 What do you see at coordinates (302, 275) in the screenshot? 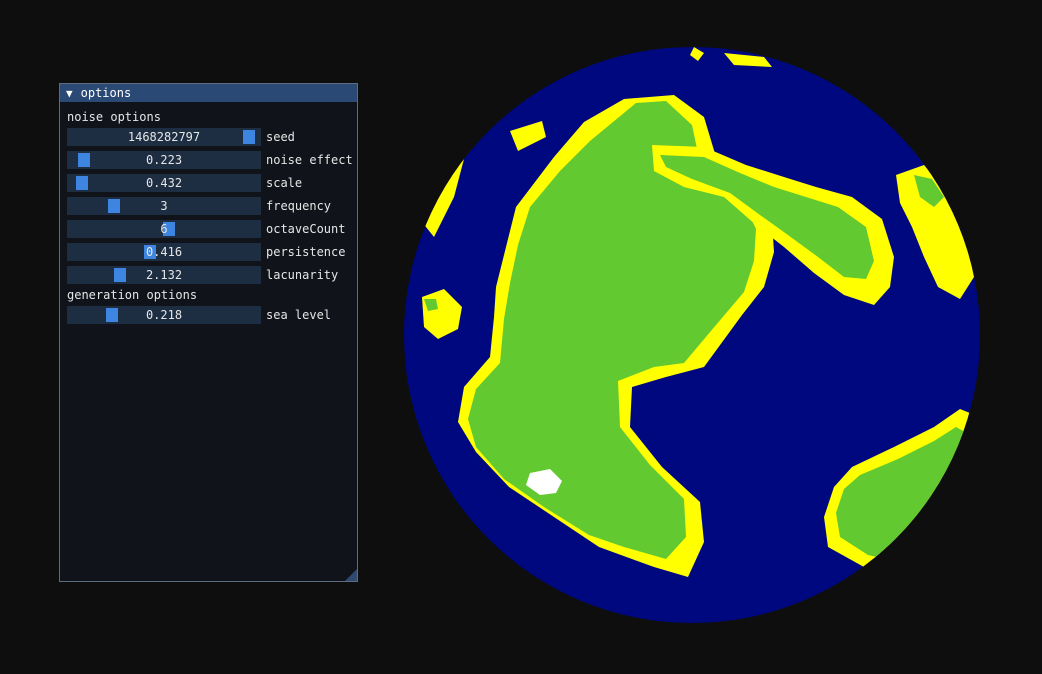
I see `slider-label: lacunarity` at bounding box center [302, 275].